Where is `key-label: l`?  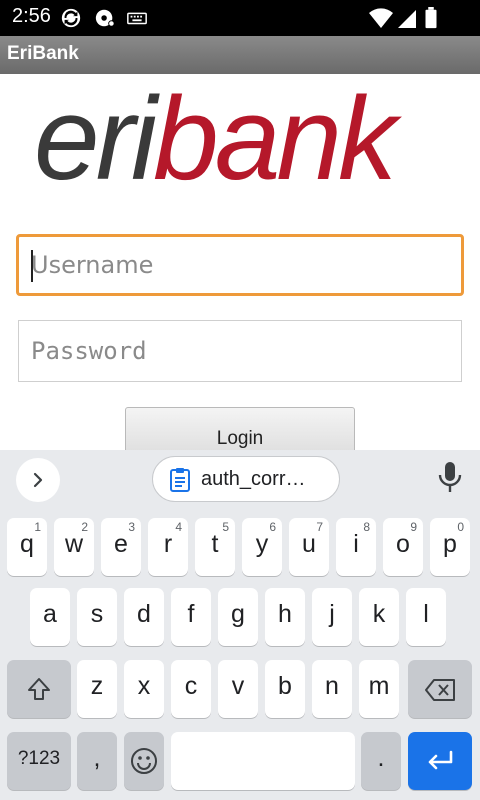 key-label: l is located at coordinates (426, 614).